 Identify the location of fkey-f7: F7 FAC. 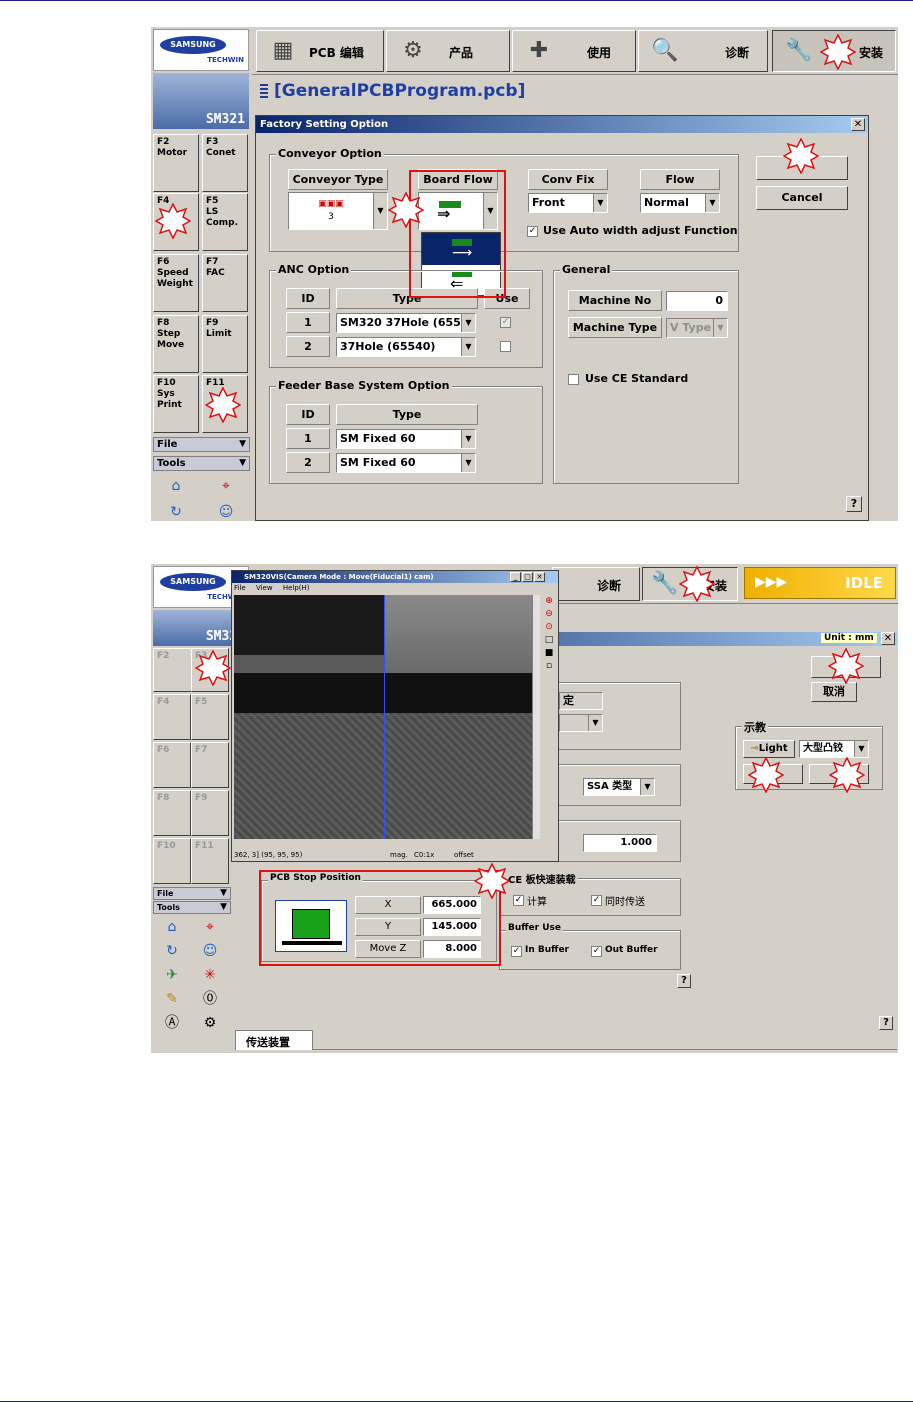
(225, 283).